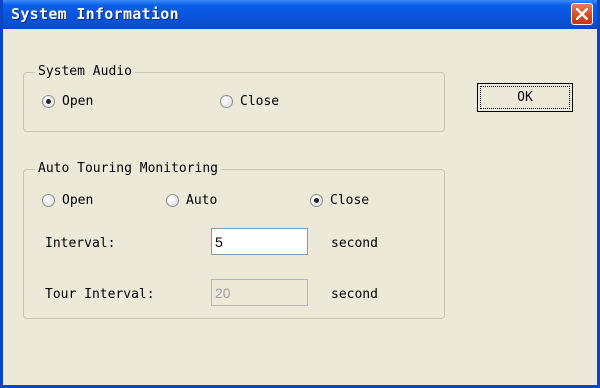  I want to click on system-audio-legend: System Audio, so click(85, 71).